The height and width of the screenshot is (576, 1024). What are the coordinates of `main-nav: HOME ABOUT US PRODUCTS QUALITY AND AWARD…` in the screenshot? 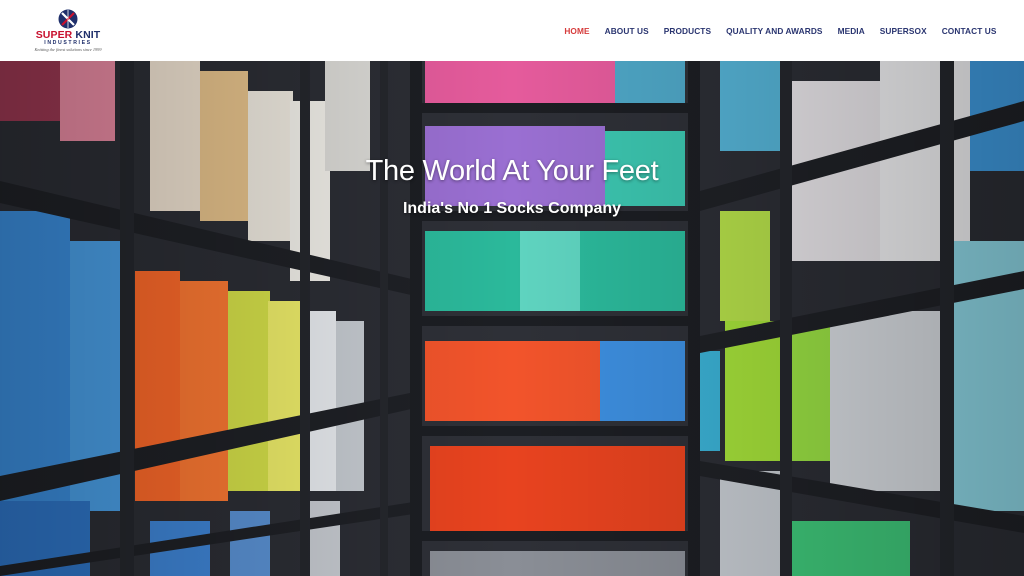 It's located at (780, 31).